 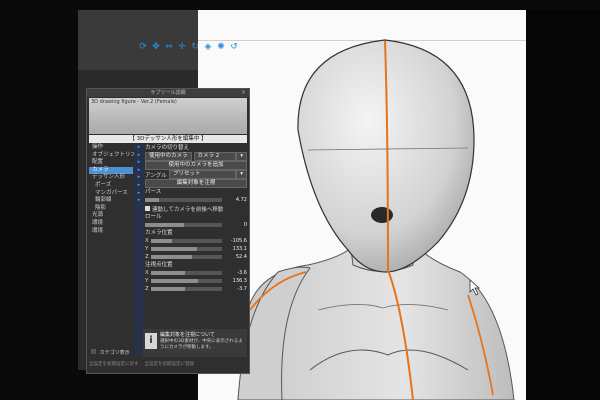 I want to click on category-arrows: ▸ ▸ ▸ ▸ ▸ ▸ ▸ ▸, so click(x=139, y=174).